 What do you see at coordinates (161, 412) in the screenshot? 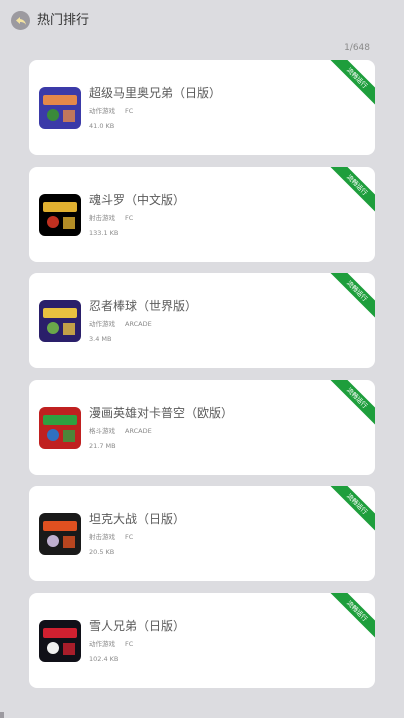
I see `game-title: 漫画英雄对卡普空（欧版）` at bounding box center [161, 412].